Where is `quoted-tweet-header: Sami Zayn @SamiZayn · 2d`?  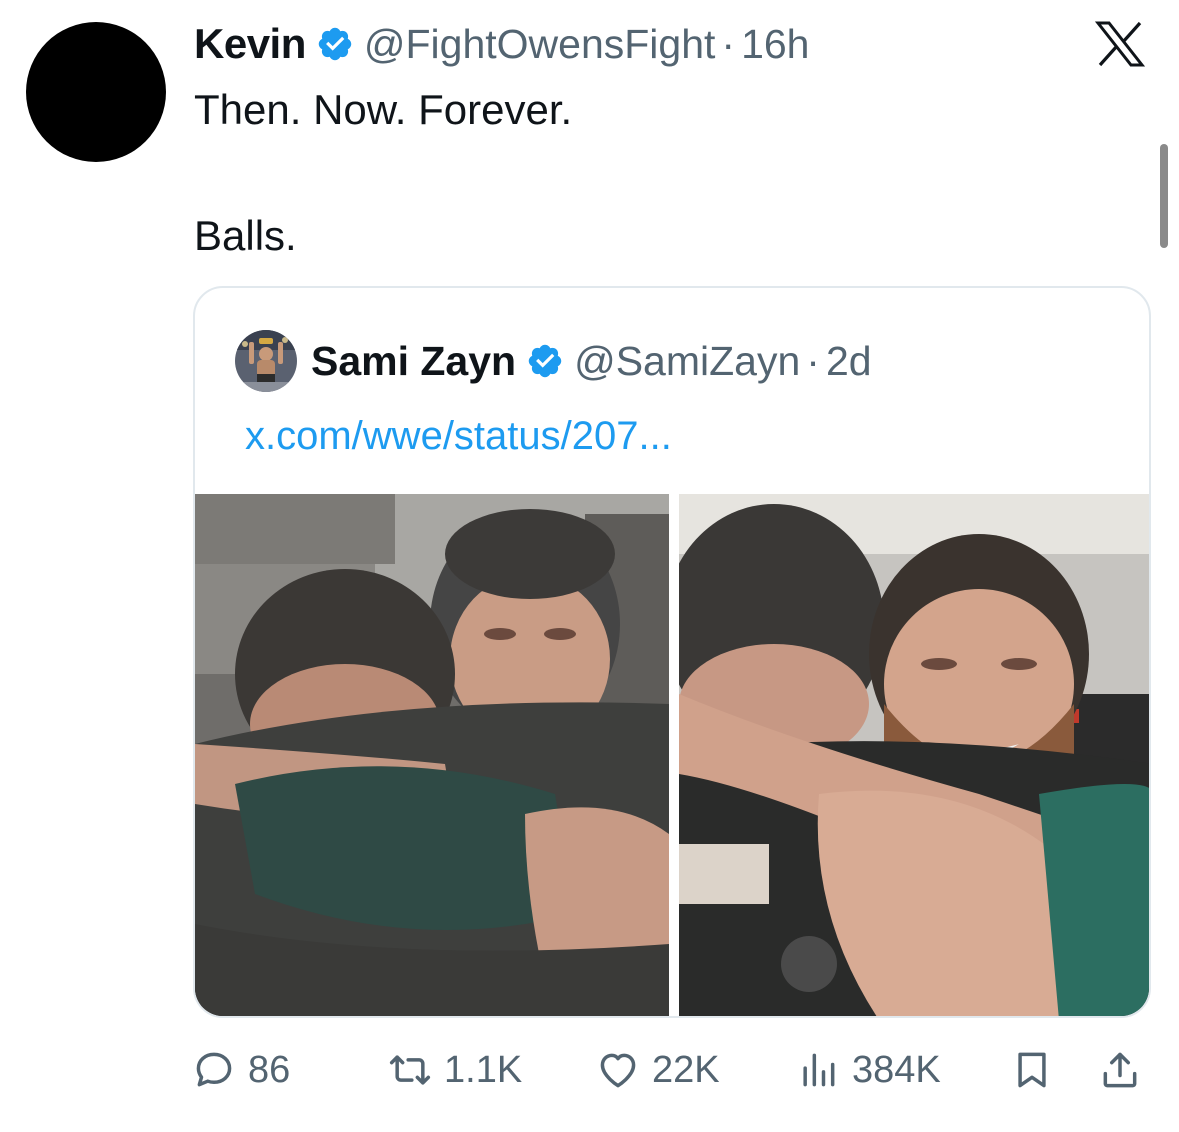
quoted-tweet-header: Sami Zayn @SamiZayn · 2d is located at coordinates (553, 361).